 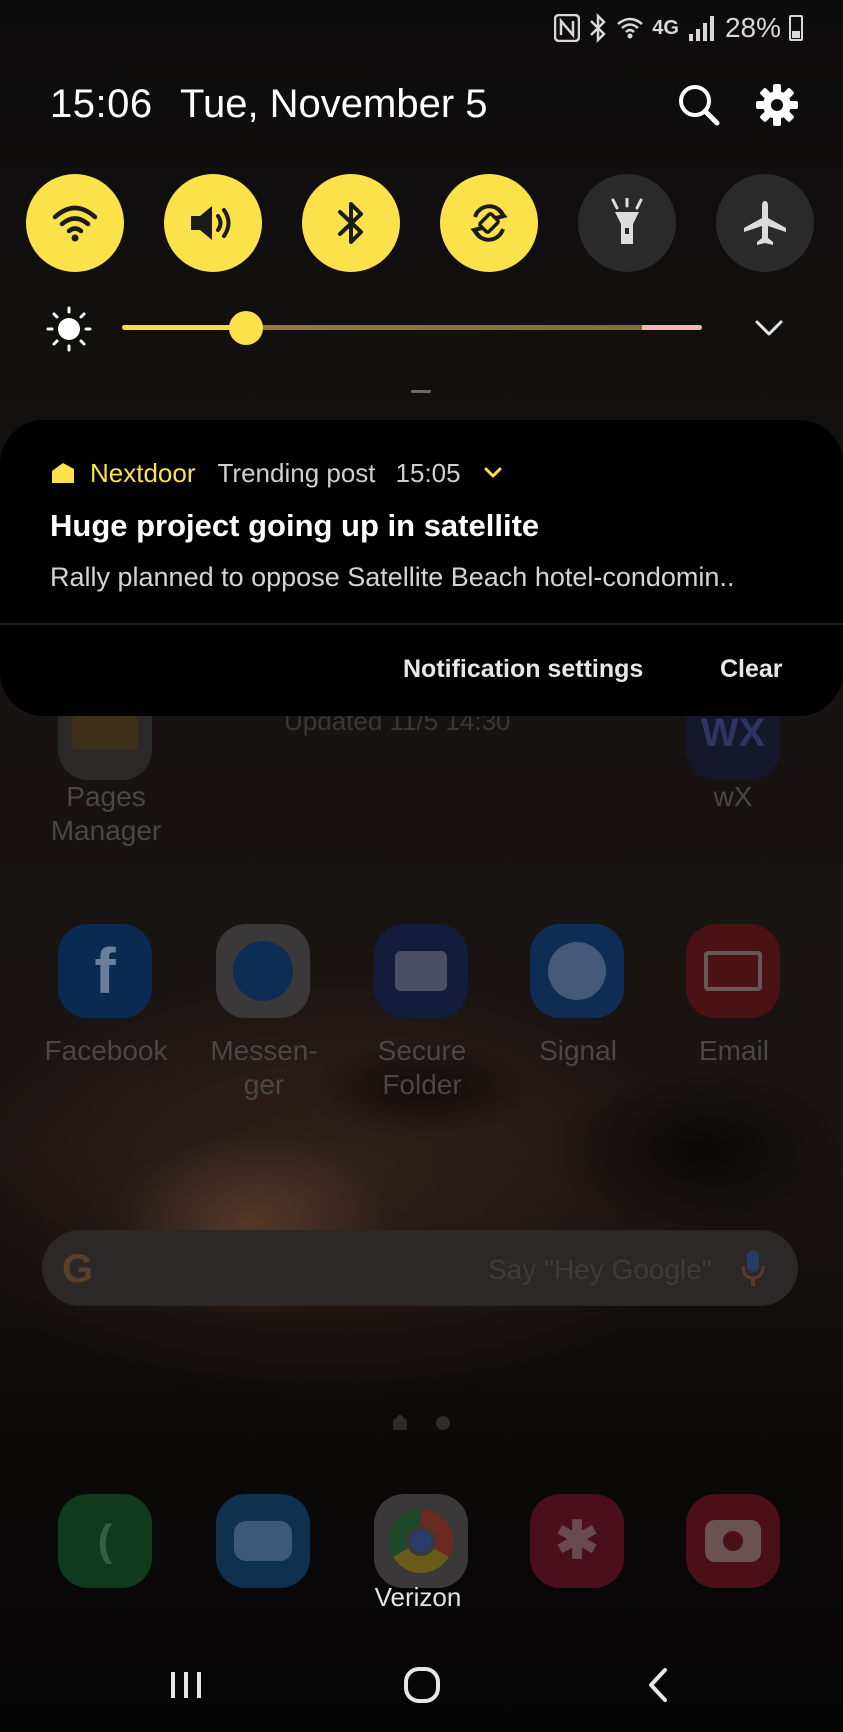 I want to click on chat-bubble-icon, so click(x=263, y=1541).